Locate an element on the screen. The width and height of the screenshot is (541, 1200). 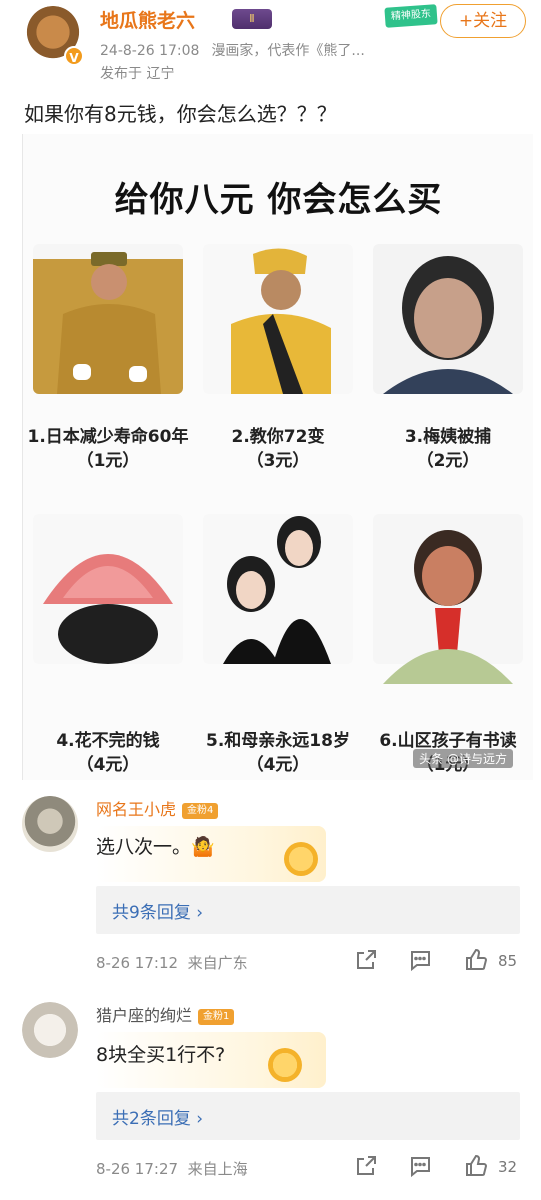
option-caption: 4.花不完的钱 is located at coordinates (108, 741).